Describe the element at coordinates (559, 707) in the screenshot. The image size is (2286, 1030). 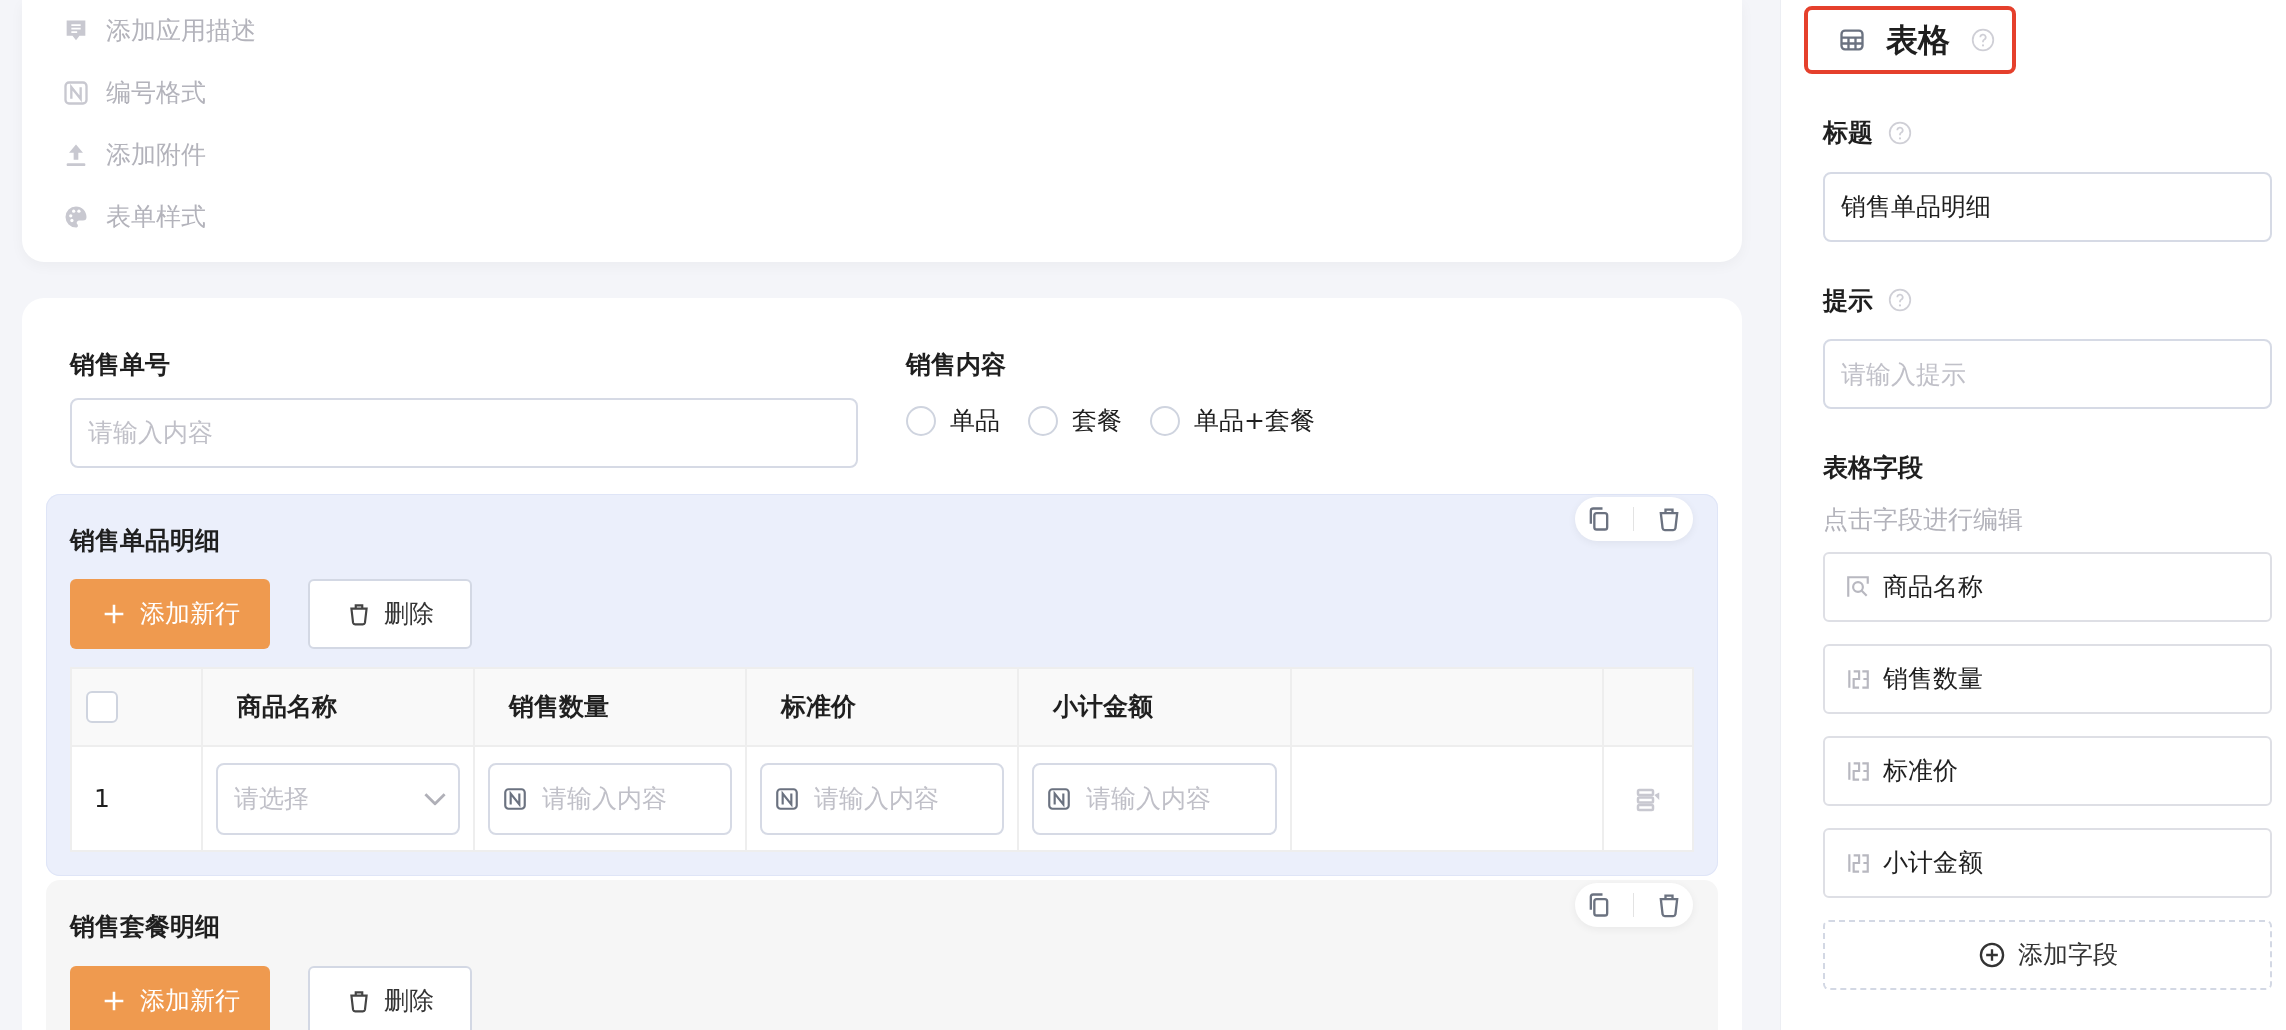
I see `column-header: 销售数量` at that location.